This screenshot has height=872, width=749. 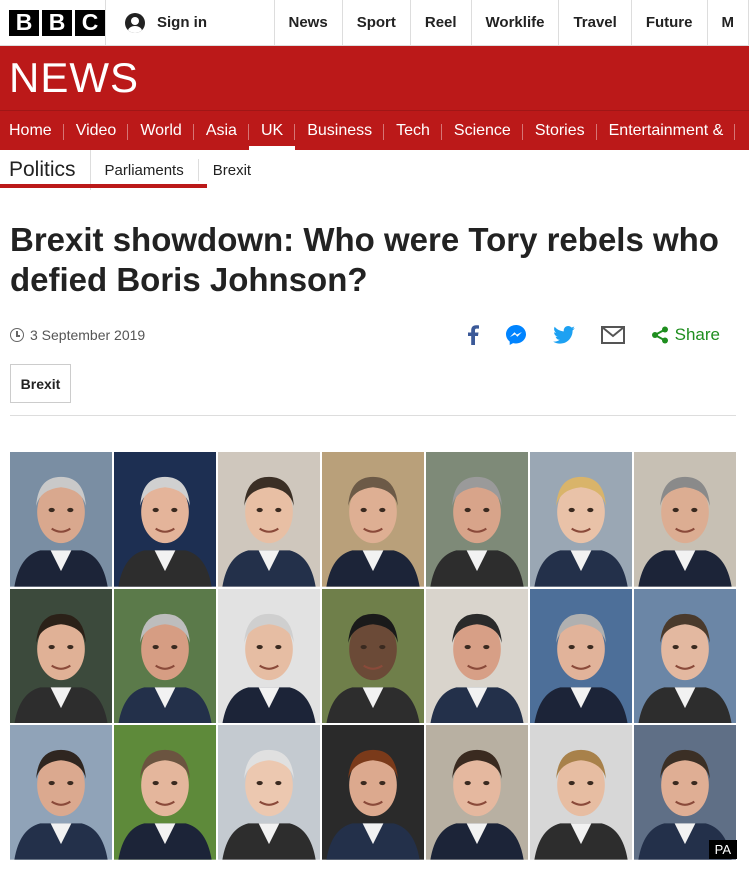 I want to click on sign-in-button: Sign in, so click(x=190, y=22).